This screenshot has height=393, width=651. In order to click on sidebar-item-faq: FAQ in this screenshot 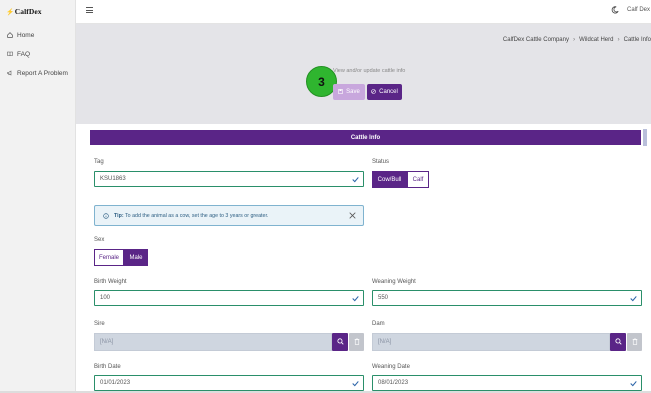, I will do `click(18, 54)`.